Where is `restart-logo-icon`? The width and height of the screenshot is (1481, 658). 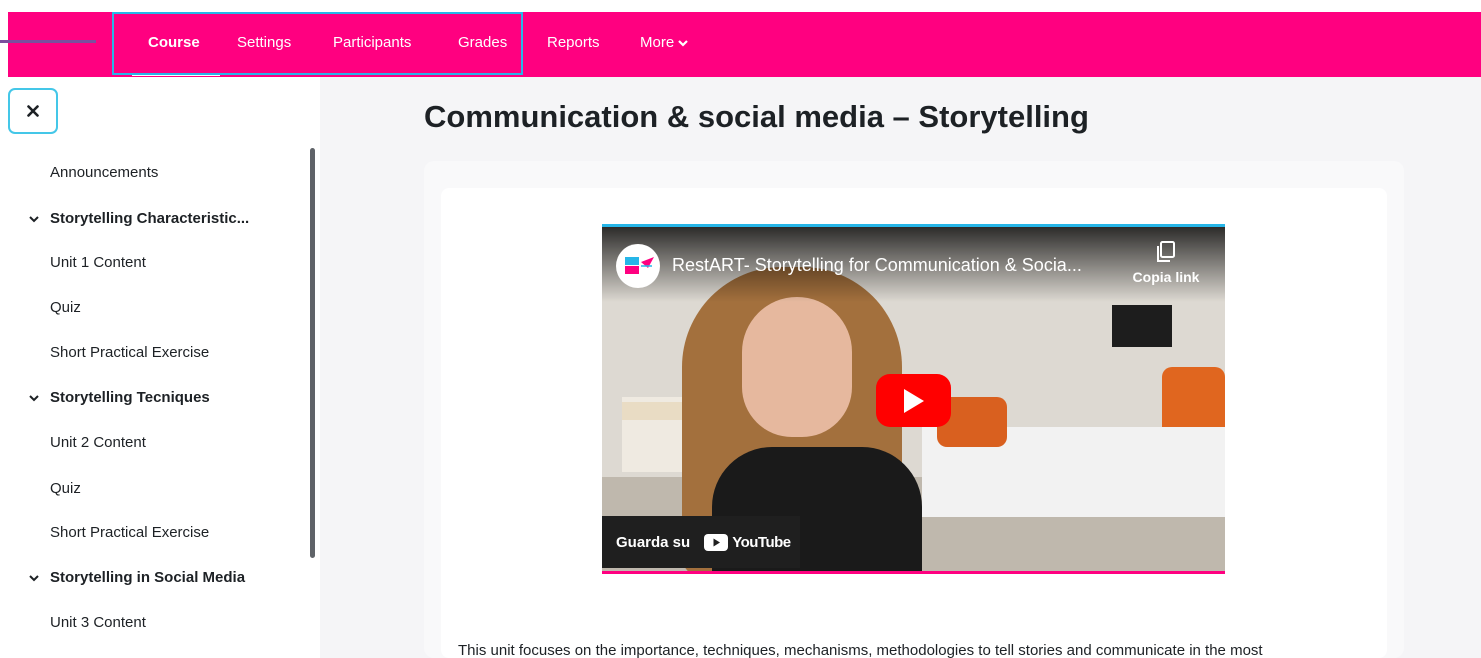 restart-logo-icon is located at coordinates (639, 265).